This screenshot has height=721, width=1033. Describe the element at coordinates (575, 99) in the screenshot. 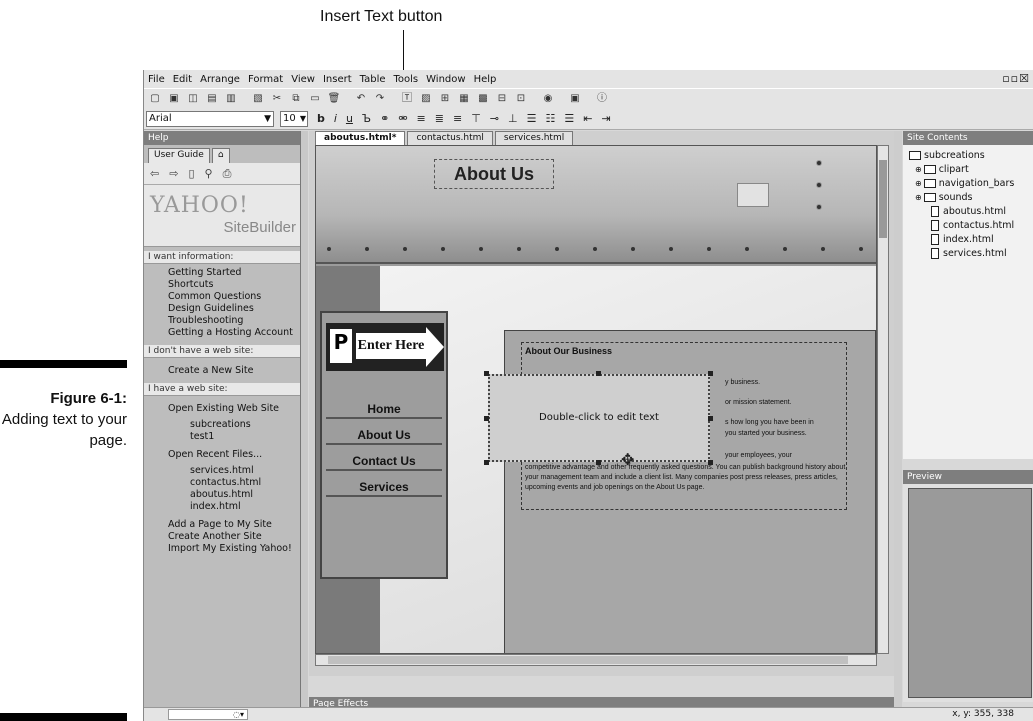

I see `properties-icon: ▣` at that location.